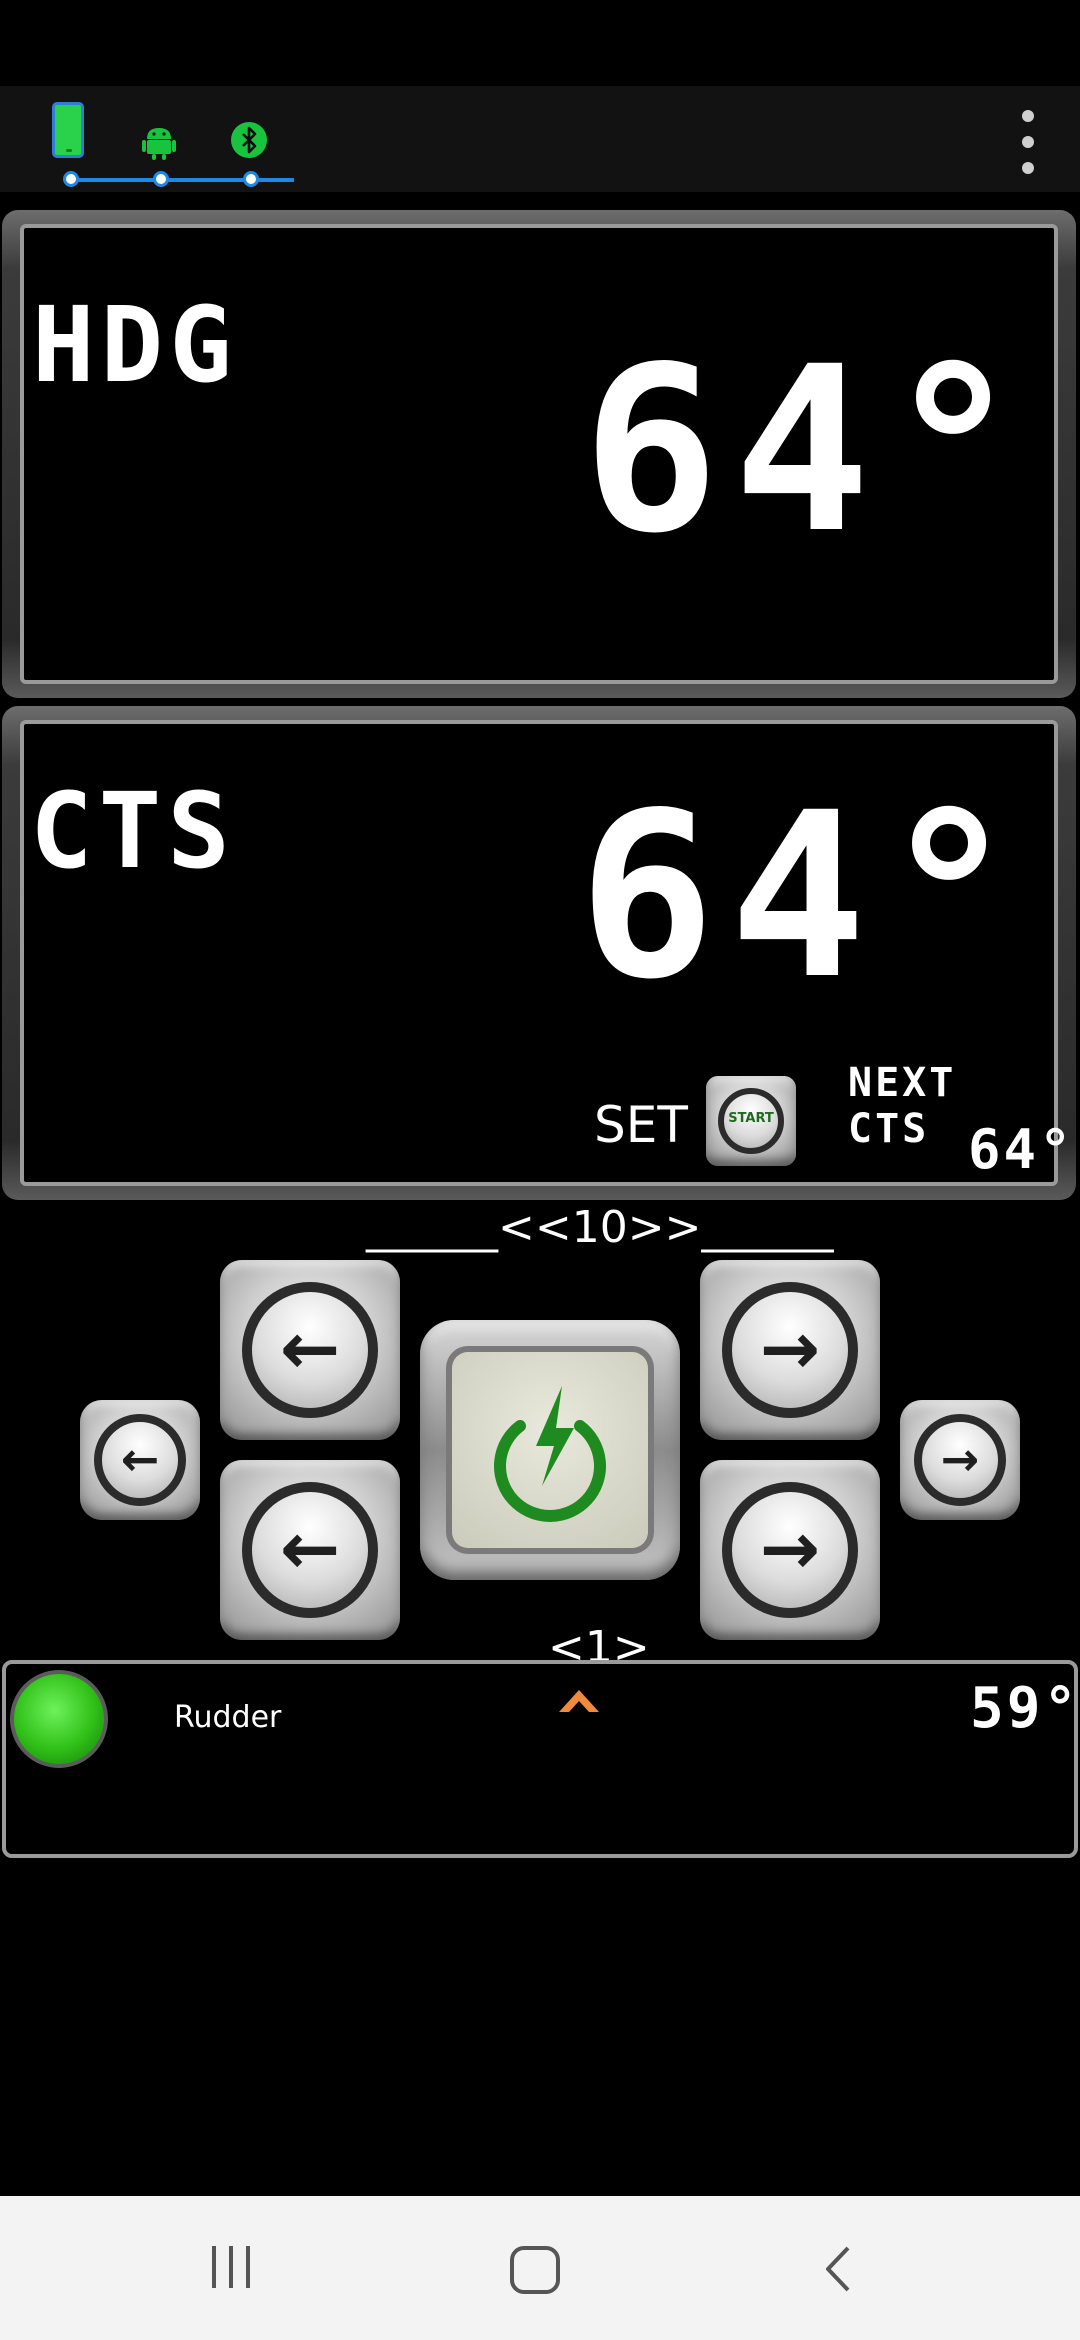  I want to click on large-step-label: ______<<10>>______, so click(600, 1227).